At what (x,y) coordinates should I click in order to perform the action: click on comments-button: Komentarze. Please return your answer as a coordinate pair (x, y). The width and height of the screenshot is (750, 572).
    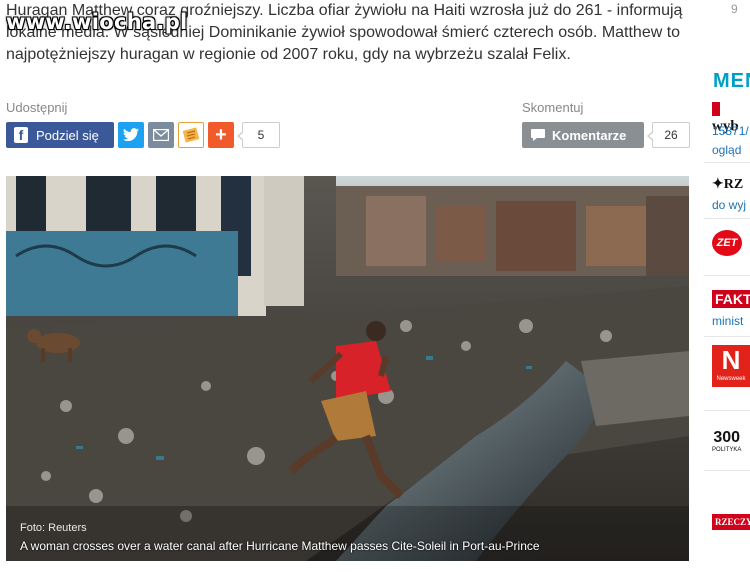
    Looking at the image, I should click on (583, 135).